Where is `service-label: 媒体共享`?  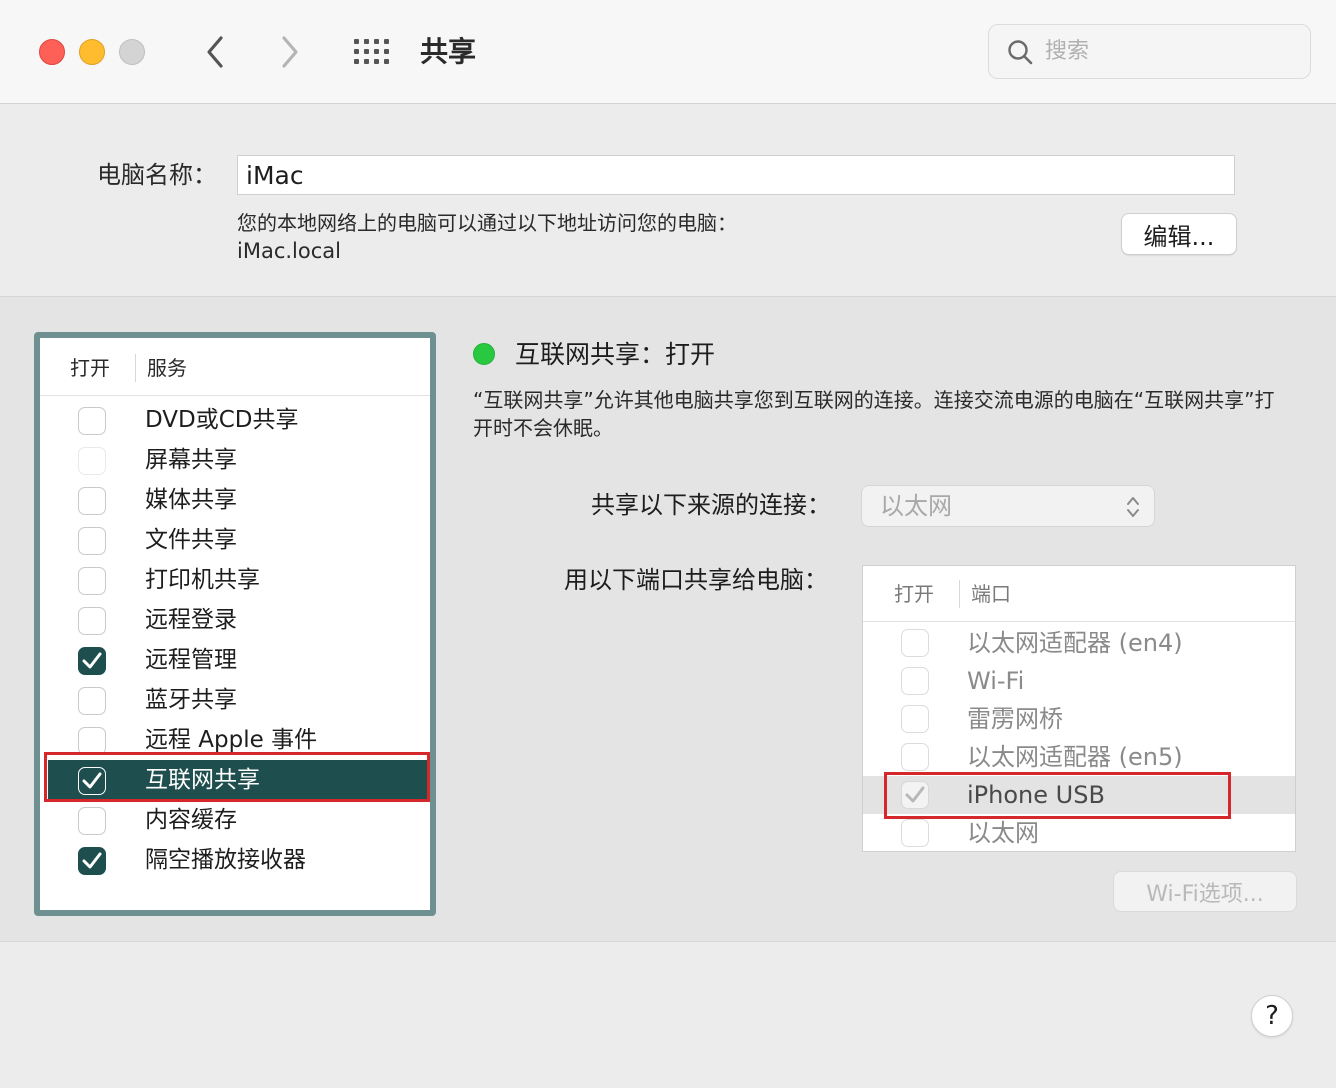 service-label: 媒体共享 is located at coordinates (191, 500).